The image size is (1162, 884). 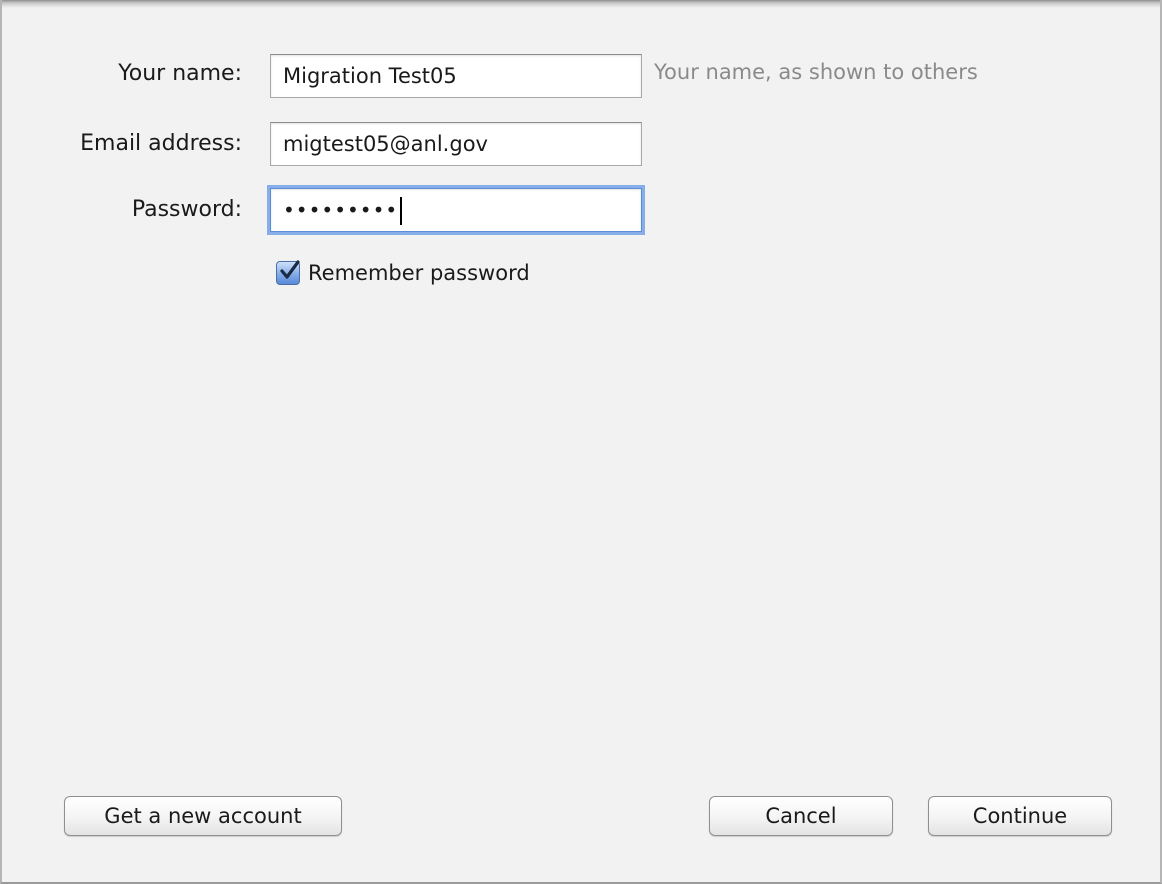 I want to click on name-hint: Your name, as shown to others, so click(x=816, y=72).